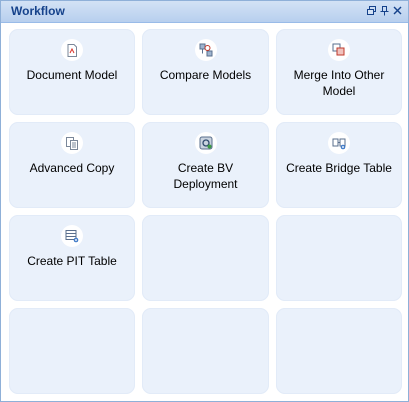 This screenshot has height=402, width=409. What do you see at coordinates (72, 168) in the screenshot?
I see `tile-label: Advanced Copy` at bounding box center [72, 168].